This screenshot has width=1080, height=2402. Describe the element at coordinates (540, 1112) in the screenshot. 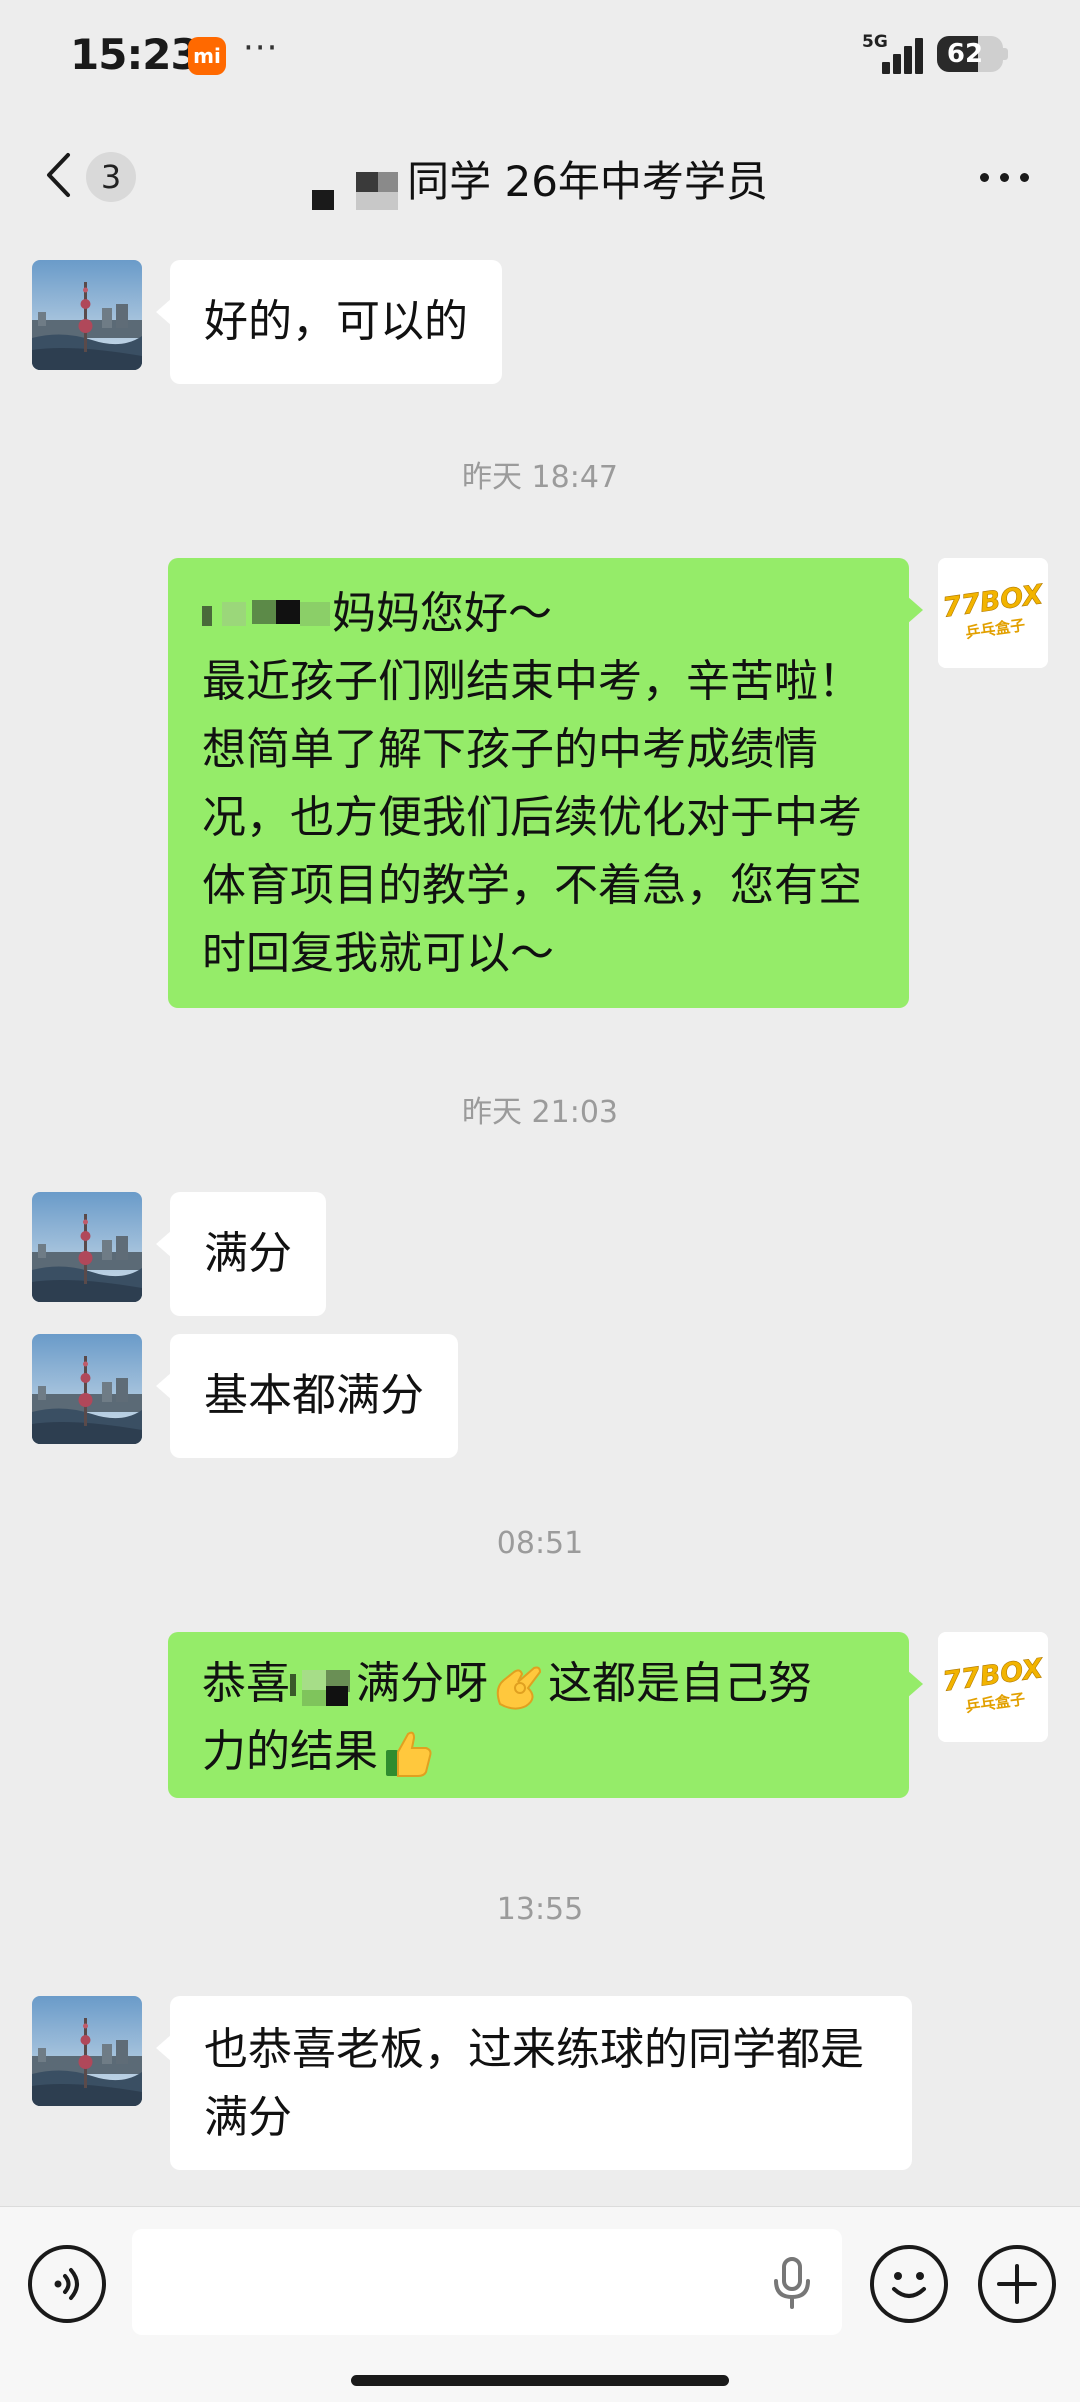

I see `message-timestamp: 昨天 21:03` at that location.